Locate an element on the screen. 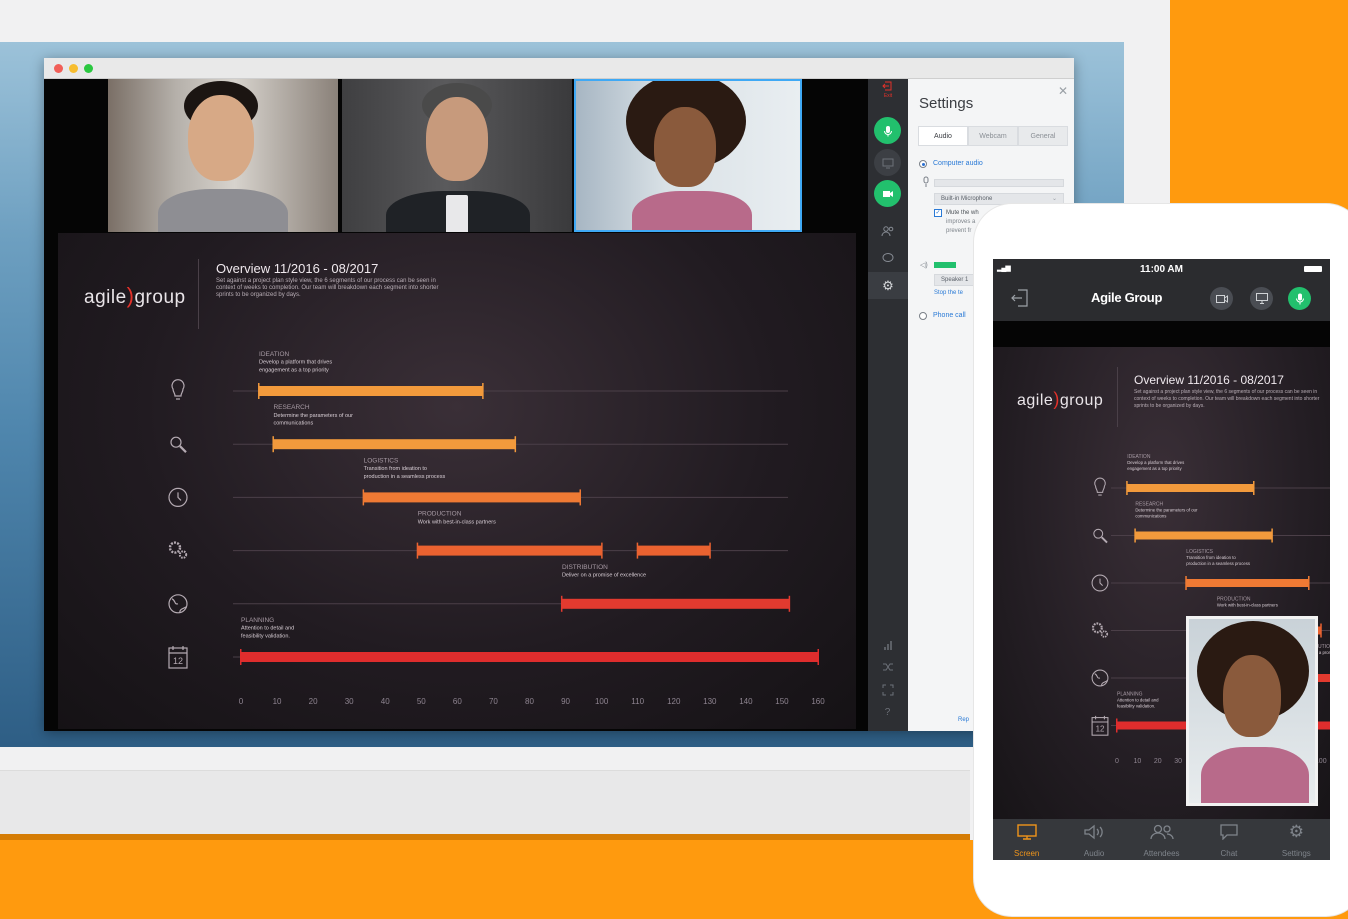  chat-button is located at coordinates (887, 257).